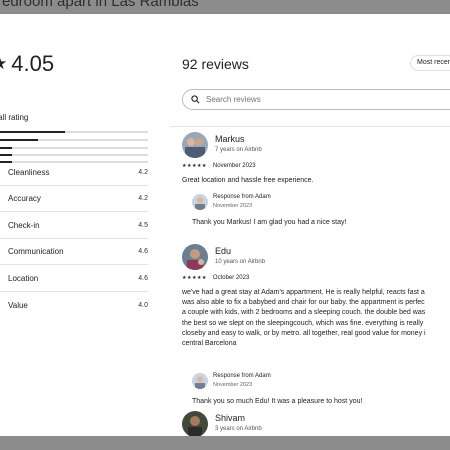 This screenshot has height=450, width=450. I want to click on reviews-divider, so click(310, 126).